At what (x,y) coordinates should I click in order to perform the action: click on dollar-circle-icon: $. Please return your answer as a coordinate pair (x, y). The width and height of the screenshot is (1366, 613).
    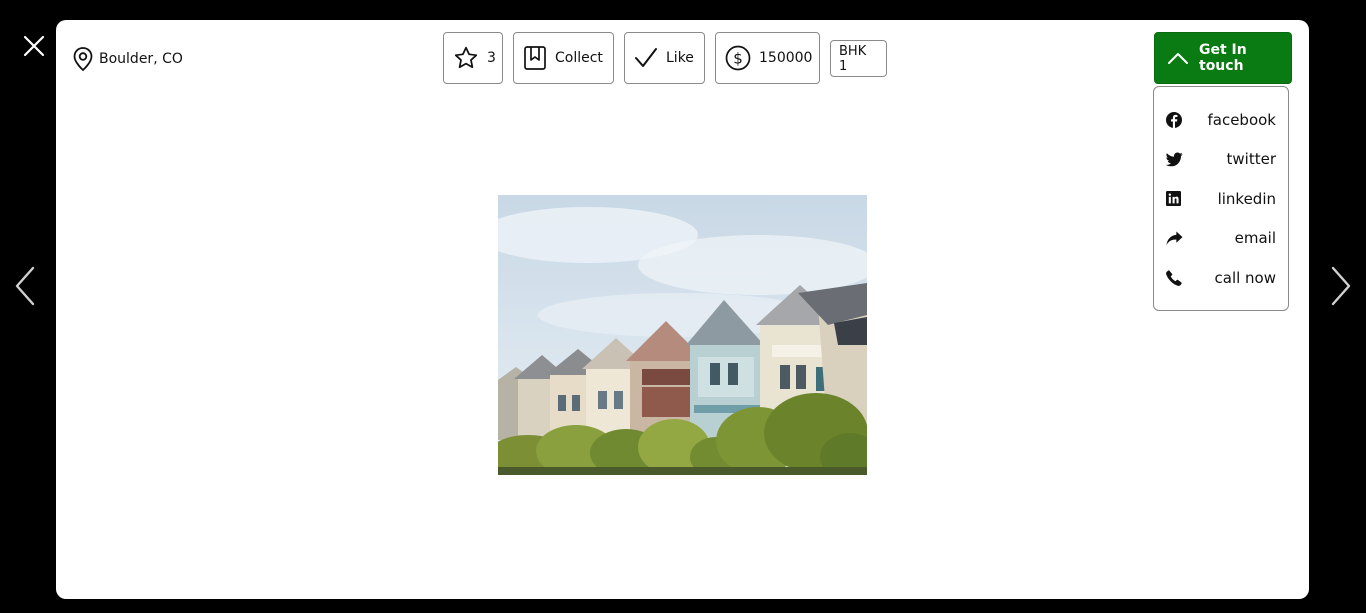
    Looking at the image, I should click on (738, 58).